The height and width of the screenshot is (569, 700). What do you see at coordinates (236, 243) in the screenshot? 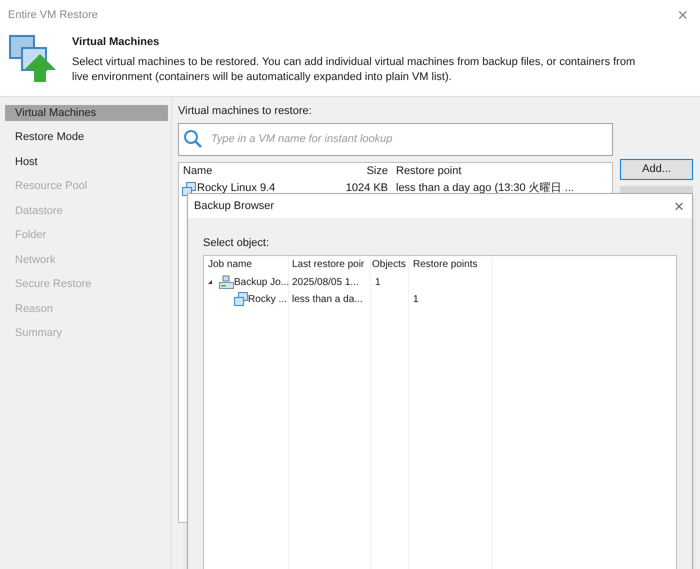
I see `select-object-label: Select object:` at bounding box center [236, 243].